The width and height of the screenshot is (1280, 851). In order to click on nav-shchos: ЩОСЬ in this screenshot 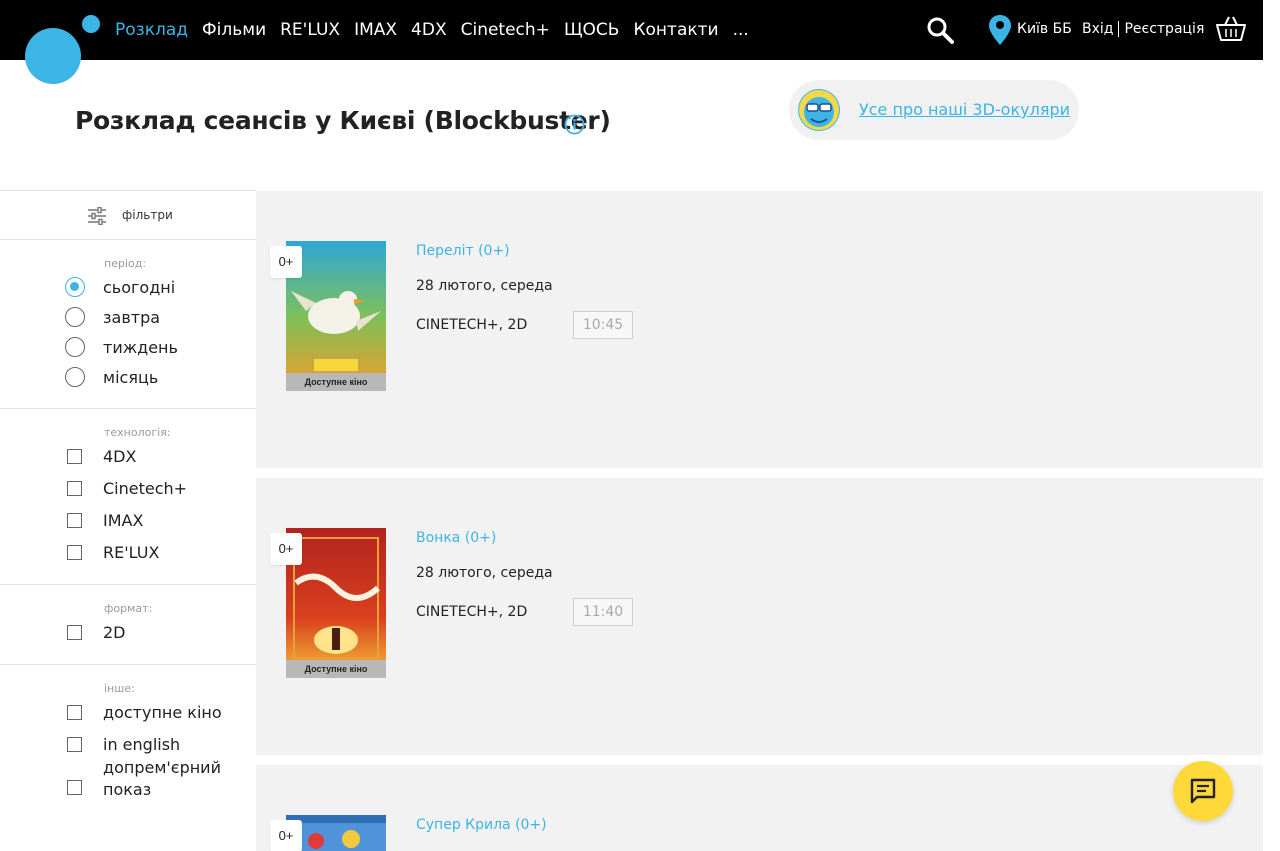, I will do `click(592, 30)`.